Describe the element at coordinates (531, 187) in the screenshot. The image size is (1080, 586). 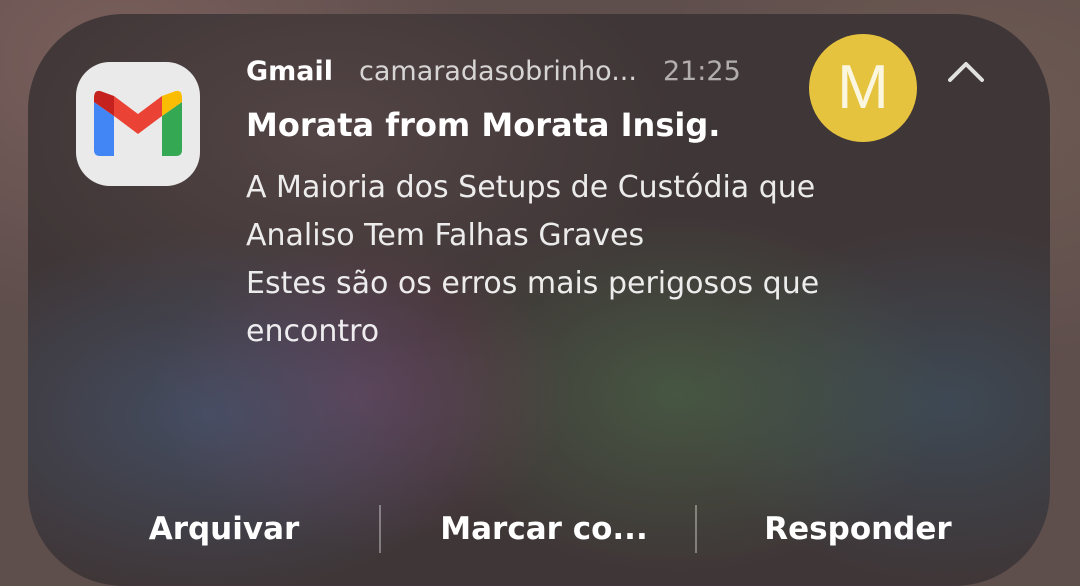
I see `subject-line: A Maioria dos Setups de Custódia que` at that location.